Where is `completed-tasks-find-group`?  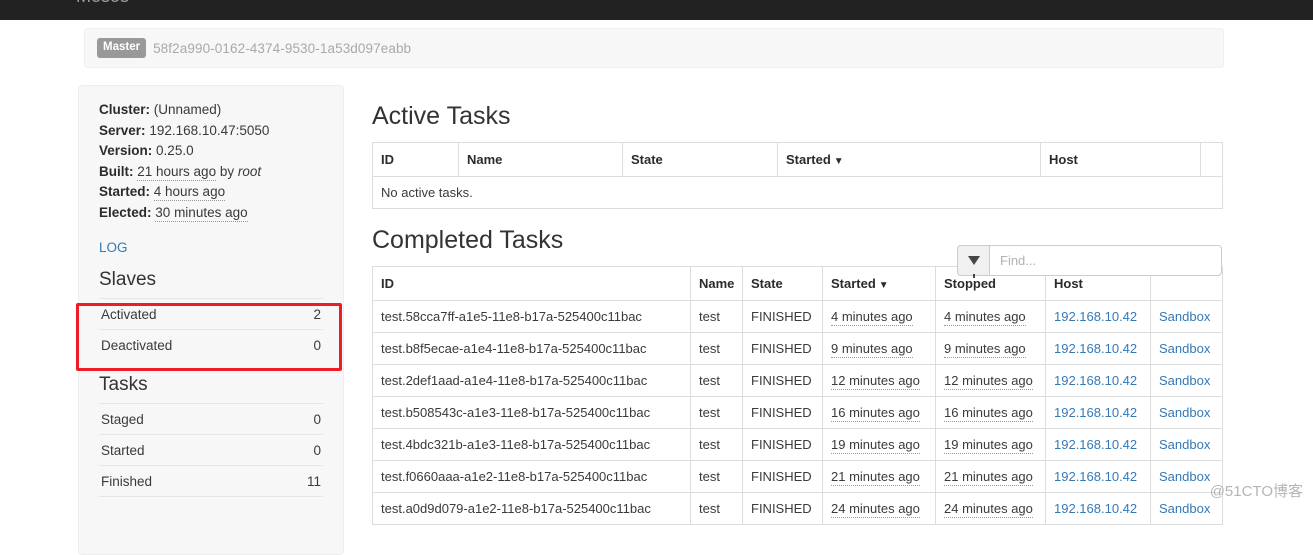 completed-tasks-find-group is located at coordinates (1089, 260).